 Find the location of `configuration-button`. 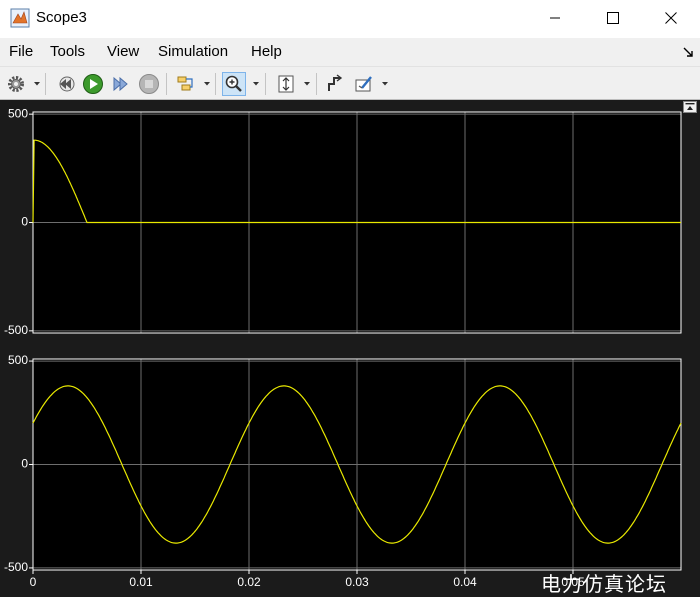

configuration-button is located at coordinates (16, 84).